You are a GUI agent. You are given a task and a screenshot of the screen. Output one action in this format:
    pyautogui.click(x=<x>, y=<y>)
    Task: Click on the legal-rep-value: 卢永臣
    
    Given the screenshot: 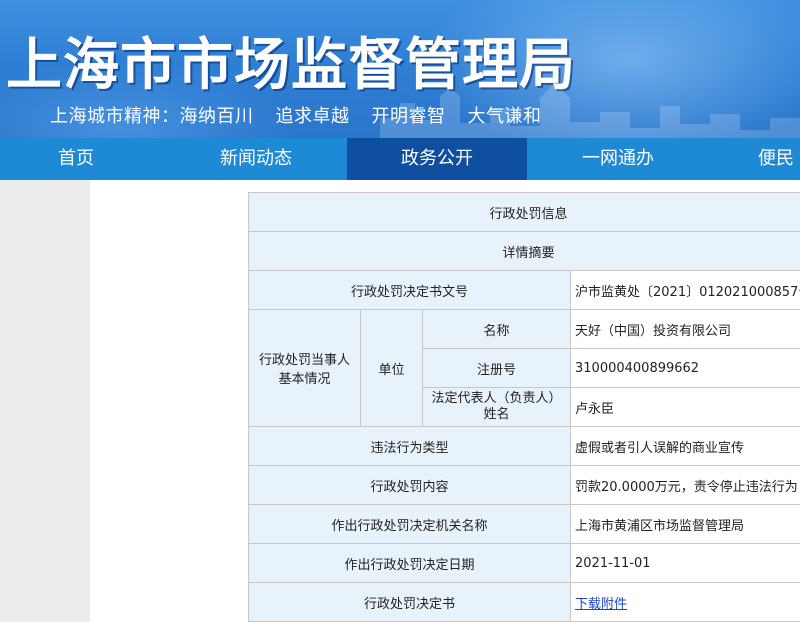 What is the action you would take?
    pyautogui.click(x=684, y=407)
    